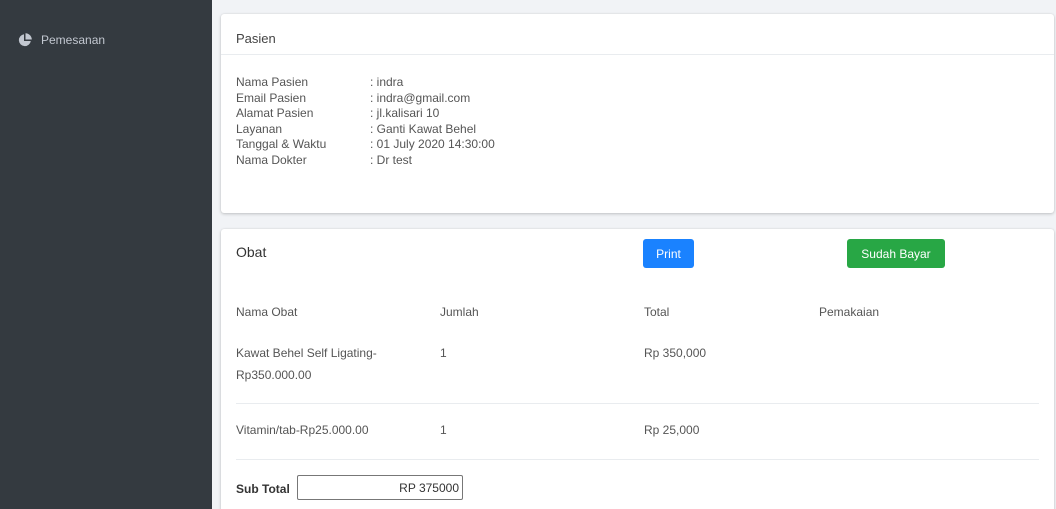 The width and height of the screenshot is (1056, 509). What do you see at coordinates (274, 375) in the screenshot?
I see `nama-obat-line: Rp350.000.00` at bounding box center [274, 375].